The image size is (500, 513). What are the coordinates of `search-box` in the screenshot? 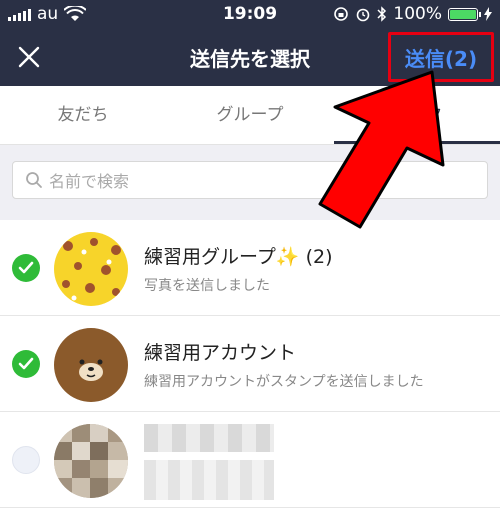 It's located at (250, 180).